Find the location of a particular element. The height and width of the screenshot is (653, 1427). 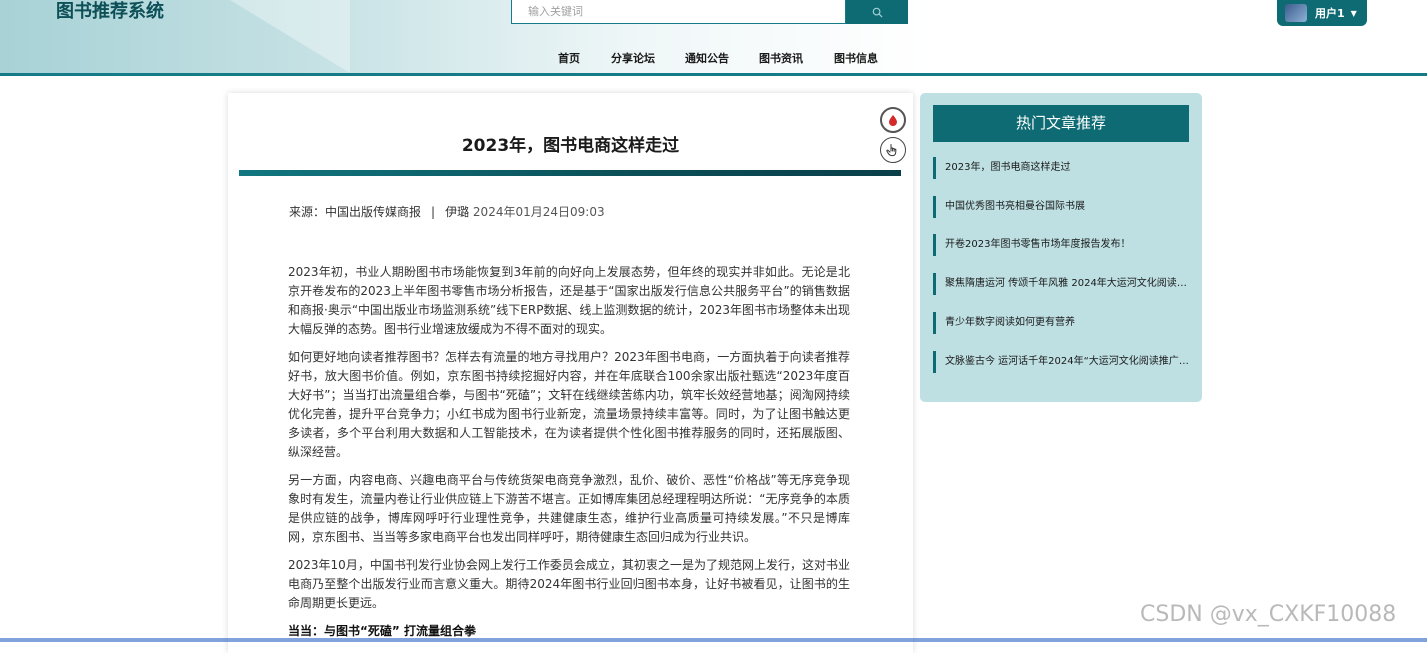

favorite-drop-icon is located at coordinates (893, 120).